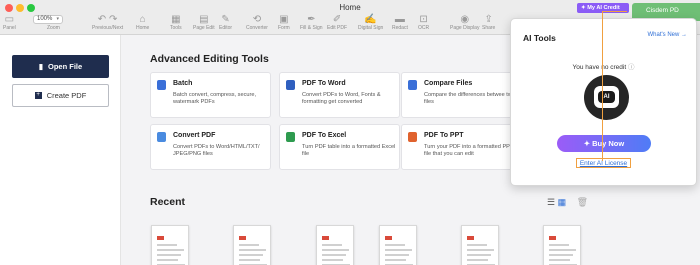 Image resolution: width=700 pixels, height=265 pixels. I want to click on toolbar-digital-sign-button: ✍ Digital Sign, so click(370, 24).